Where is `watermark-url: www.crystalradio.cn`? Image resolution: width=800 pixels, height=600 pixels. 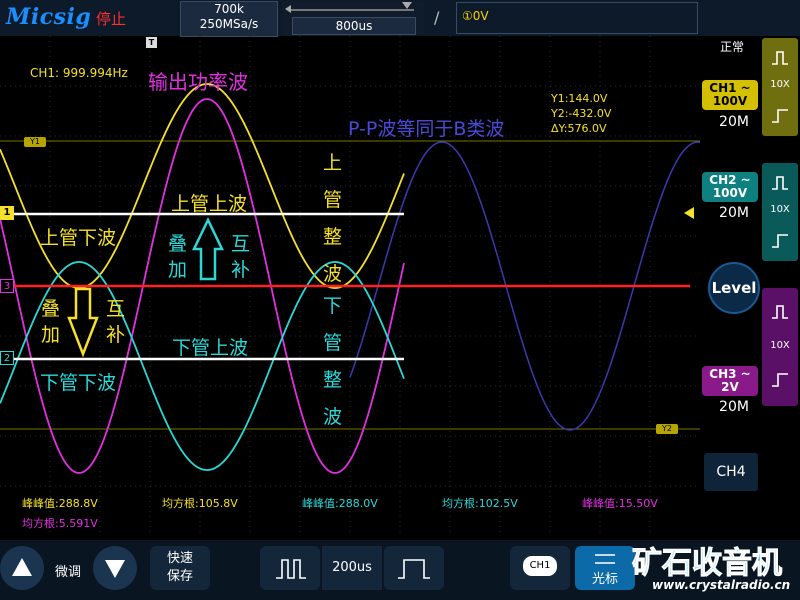
watermark-url: www.crystalradio.cn is located at coordinates (721, 585).